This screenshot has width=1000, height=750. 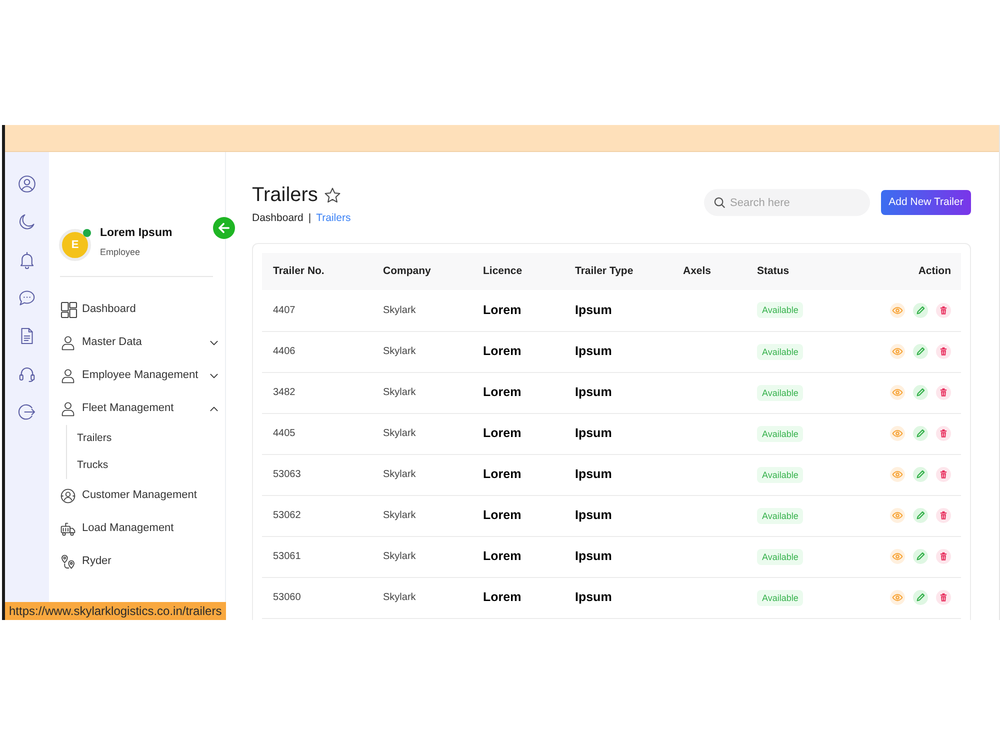 What do you see at coordinates (69, 309) in the screenshot?
I see `dashboard-icon` at bounding box center [69, 309].